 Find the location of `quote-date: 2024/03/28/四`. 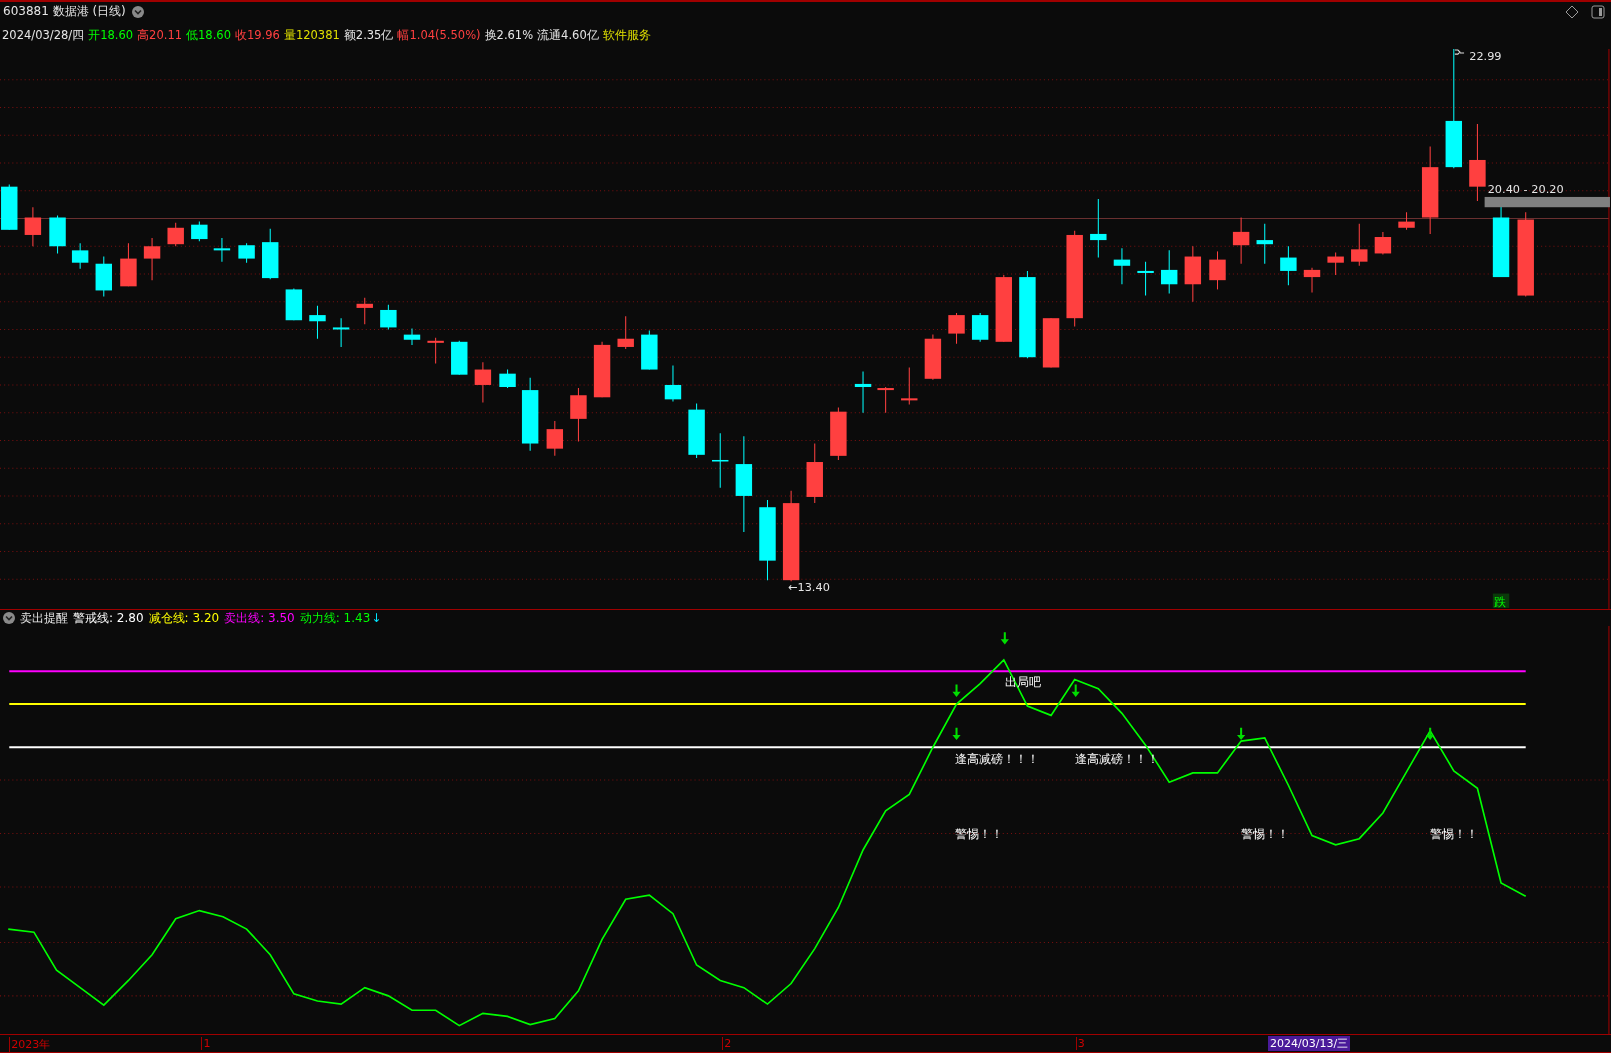

quote-date: 2024/03/28/四 is located at coordinates (43, 35).